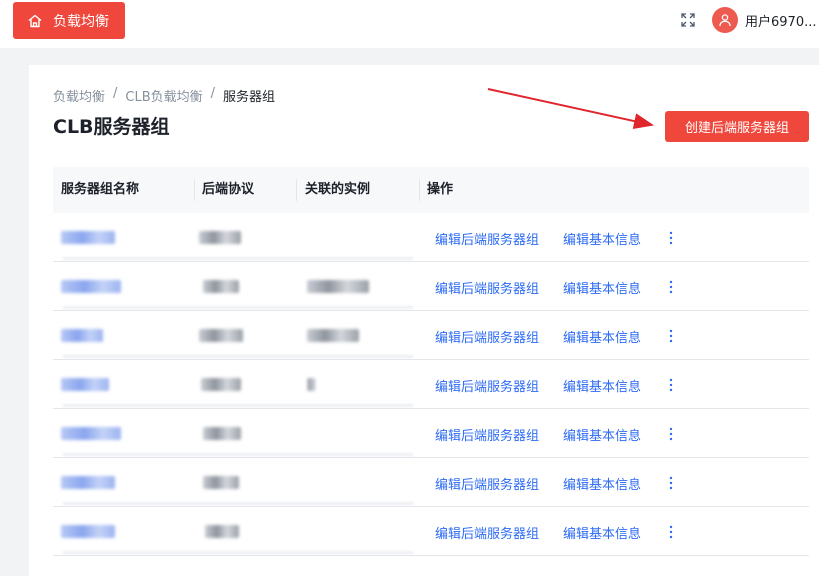 Image resolution: width=819 pixels, height=576 pixels. I want to click on column-header-protocol: 后端协议, so click(228, 189).